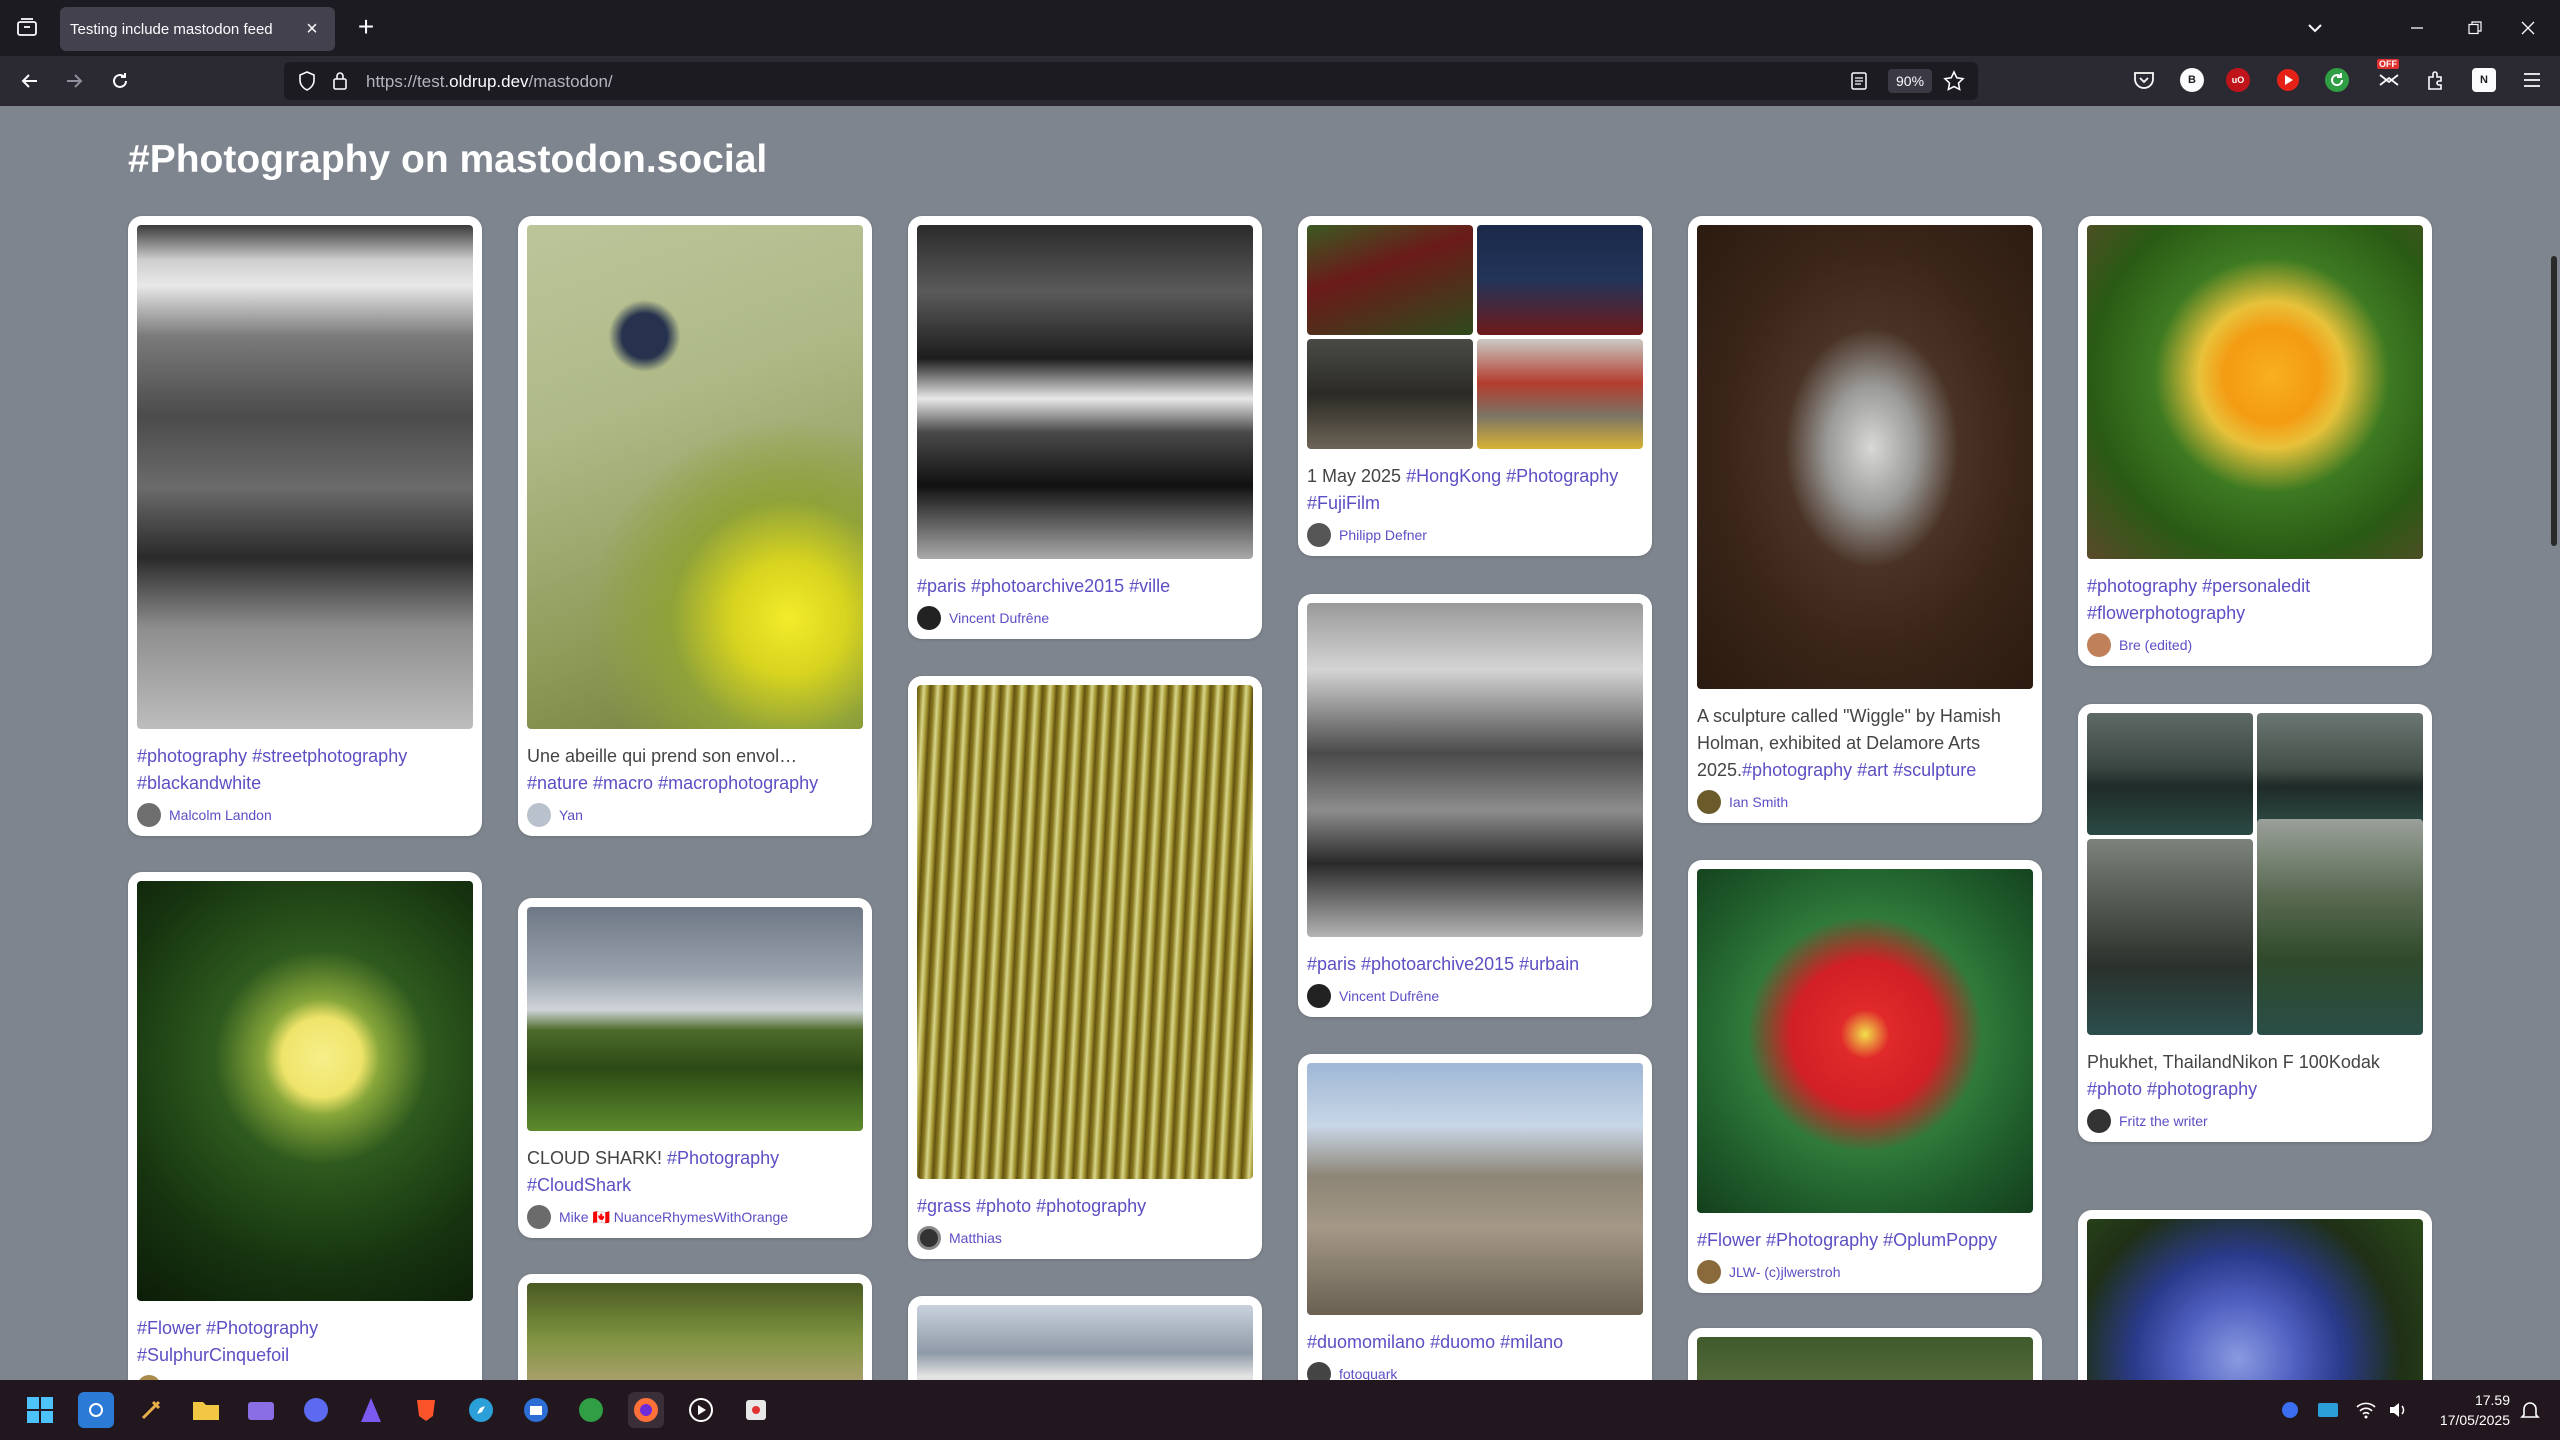  Describe the element at coordinates (1131, 81) in the screenshot. I see `address-bar: https://test.oldrup.dev/mastodon/ 90%` at that location.